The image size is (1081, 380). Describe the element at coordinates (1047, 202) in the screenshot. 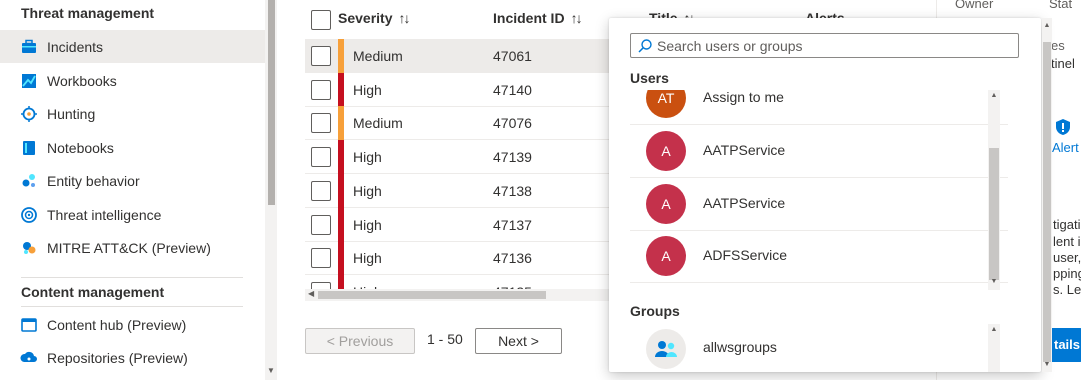

I see `dropdown-scroll-thumb` at that location.